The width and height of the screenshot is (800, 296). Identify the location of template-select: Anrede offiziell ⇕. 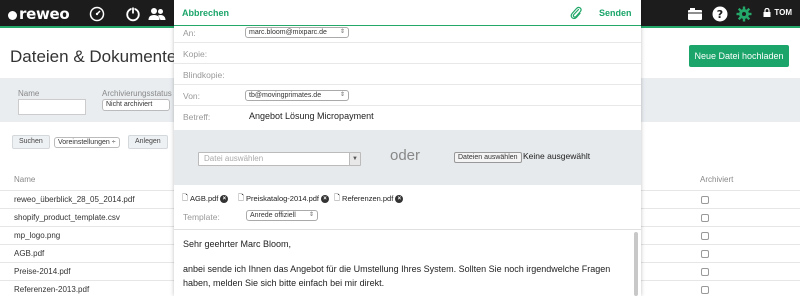
(282, 215).